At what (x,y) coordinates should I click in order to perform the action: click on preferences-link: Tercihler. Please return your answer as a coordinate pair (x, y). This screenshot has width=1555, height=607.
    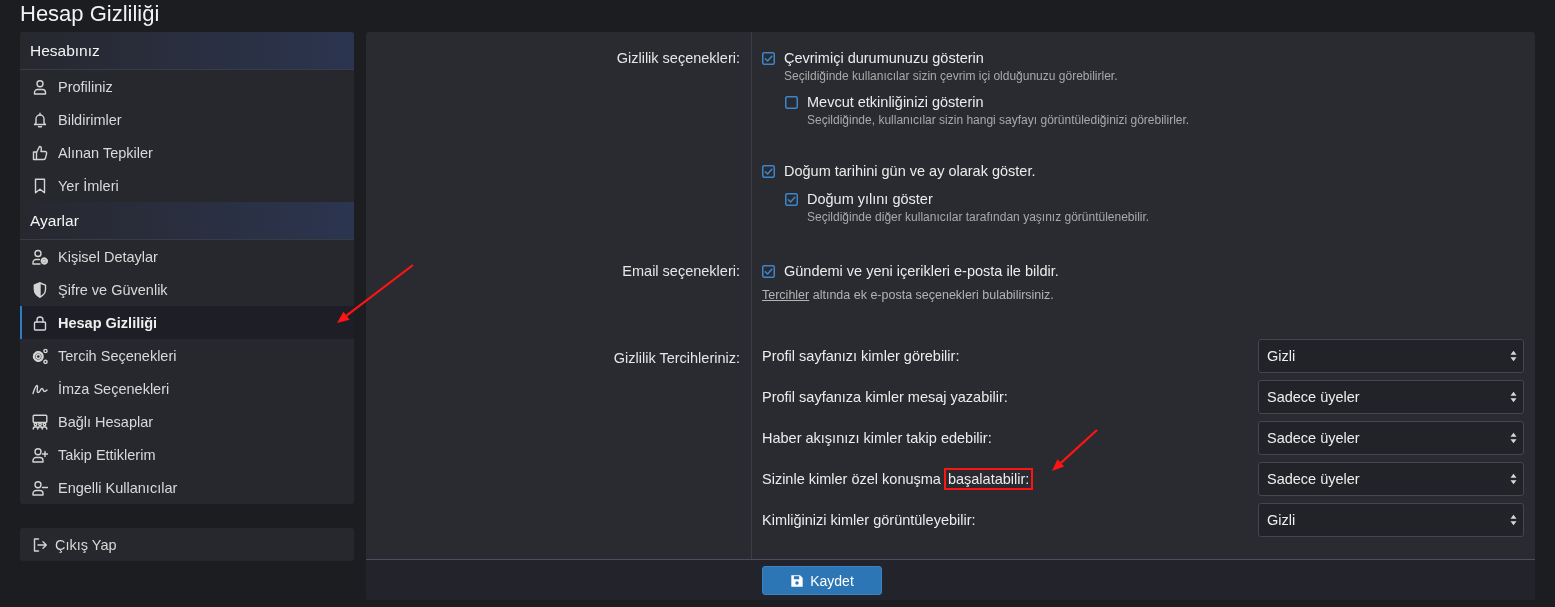
    Looking at the image, I should click on (786, 295).